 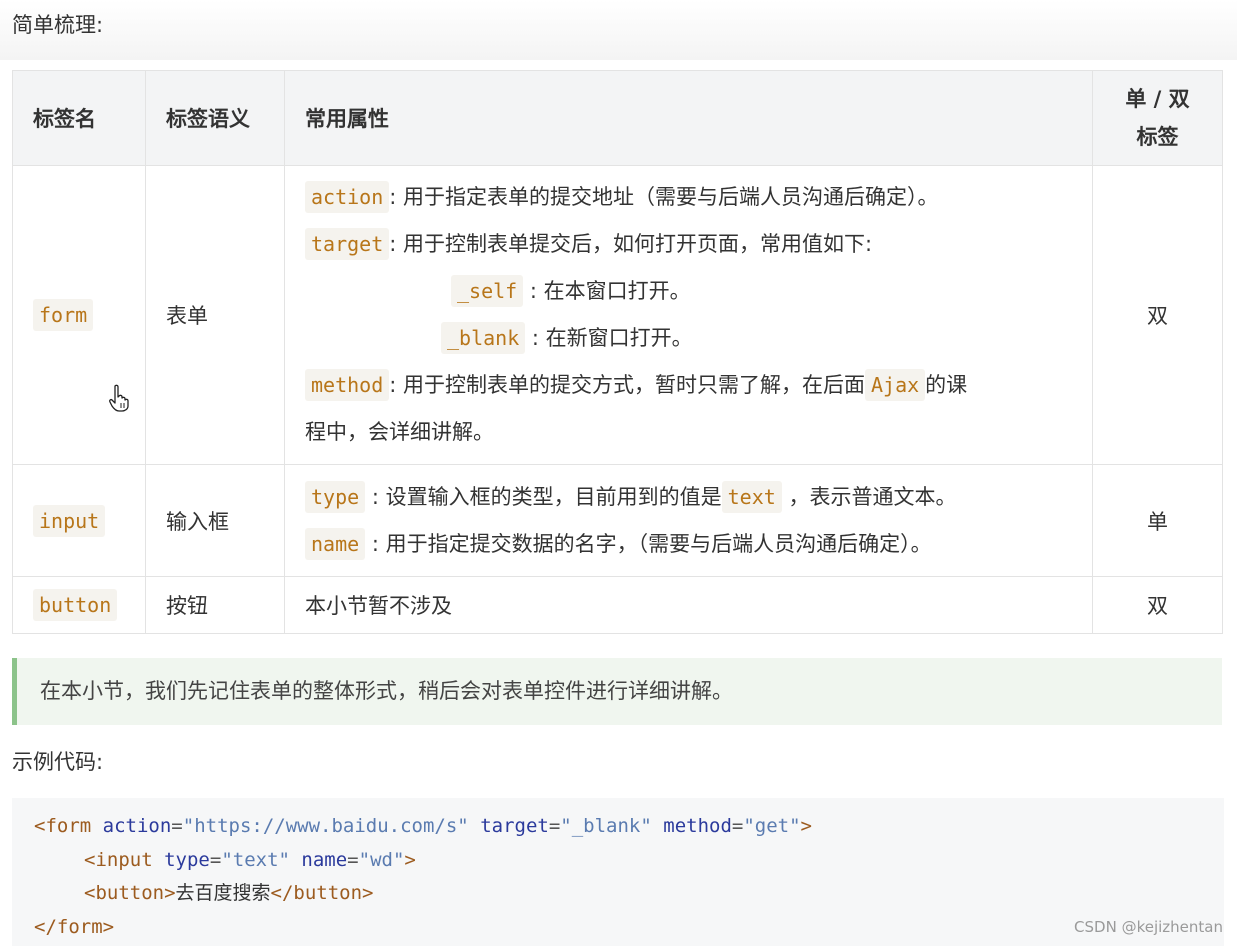 I want to click on meaning-cell: 表单, so click(x=215, y=315).